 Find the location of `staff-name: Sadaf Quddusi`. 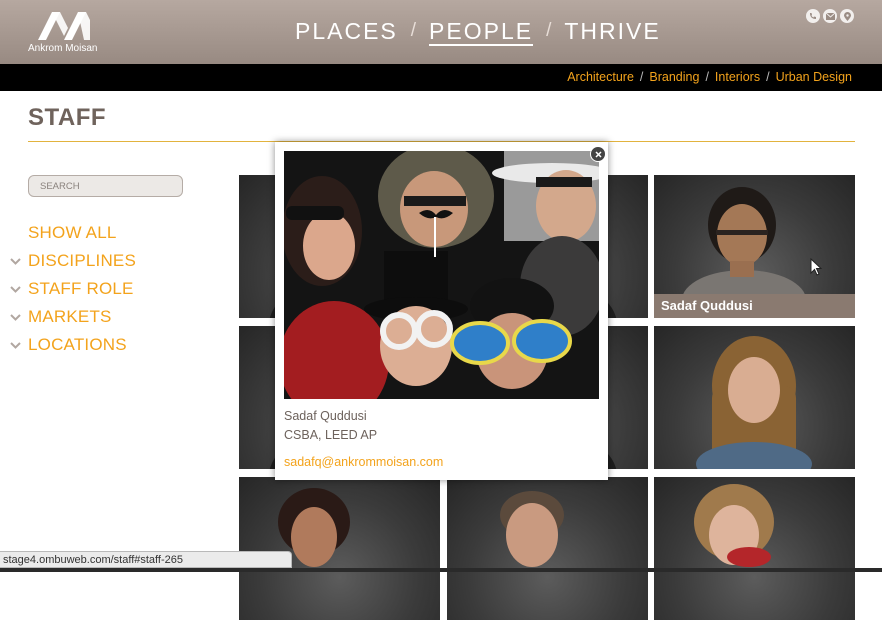

staff-name: Sadaf Quddusi is located at coordinates (325, 416).